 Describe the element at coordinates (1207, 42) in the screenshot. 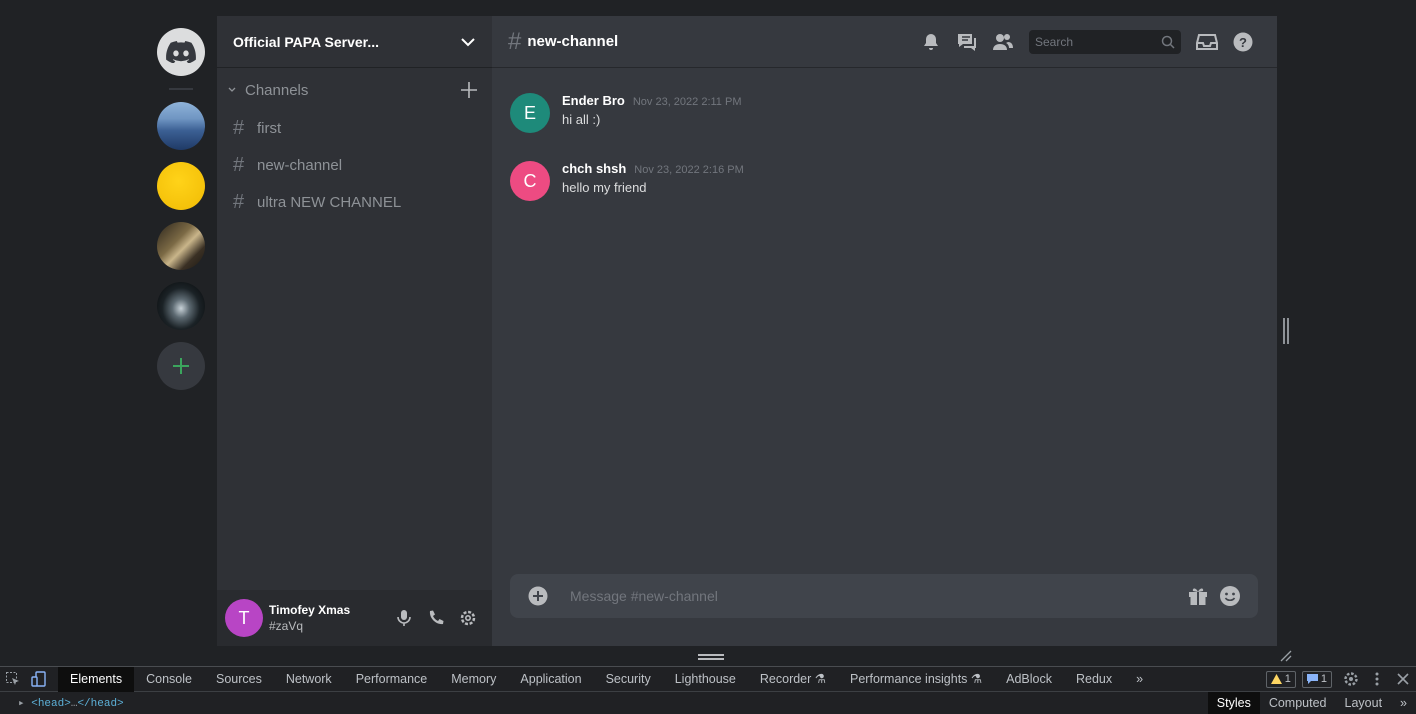

I see `inbox-button` at that location.